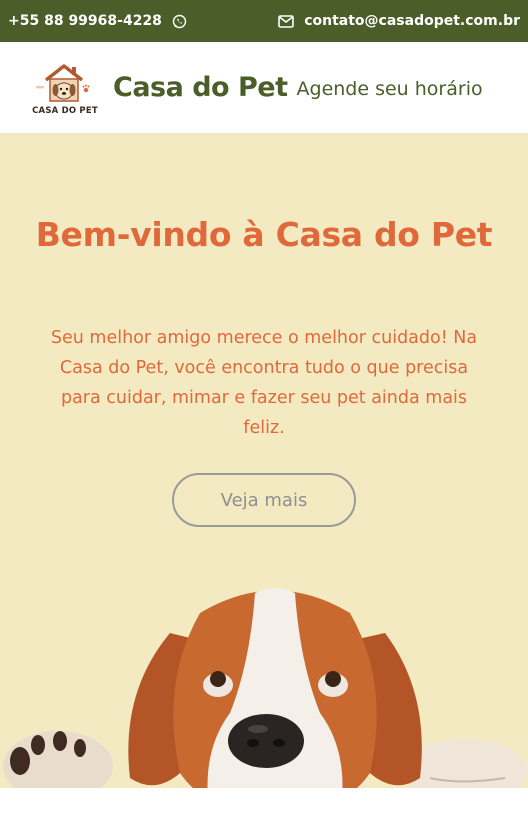 This screenshot has height=816, width=528. I want to click on email-contact: contato@casadopet.com.br, so click(399, 21).